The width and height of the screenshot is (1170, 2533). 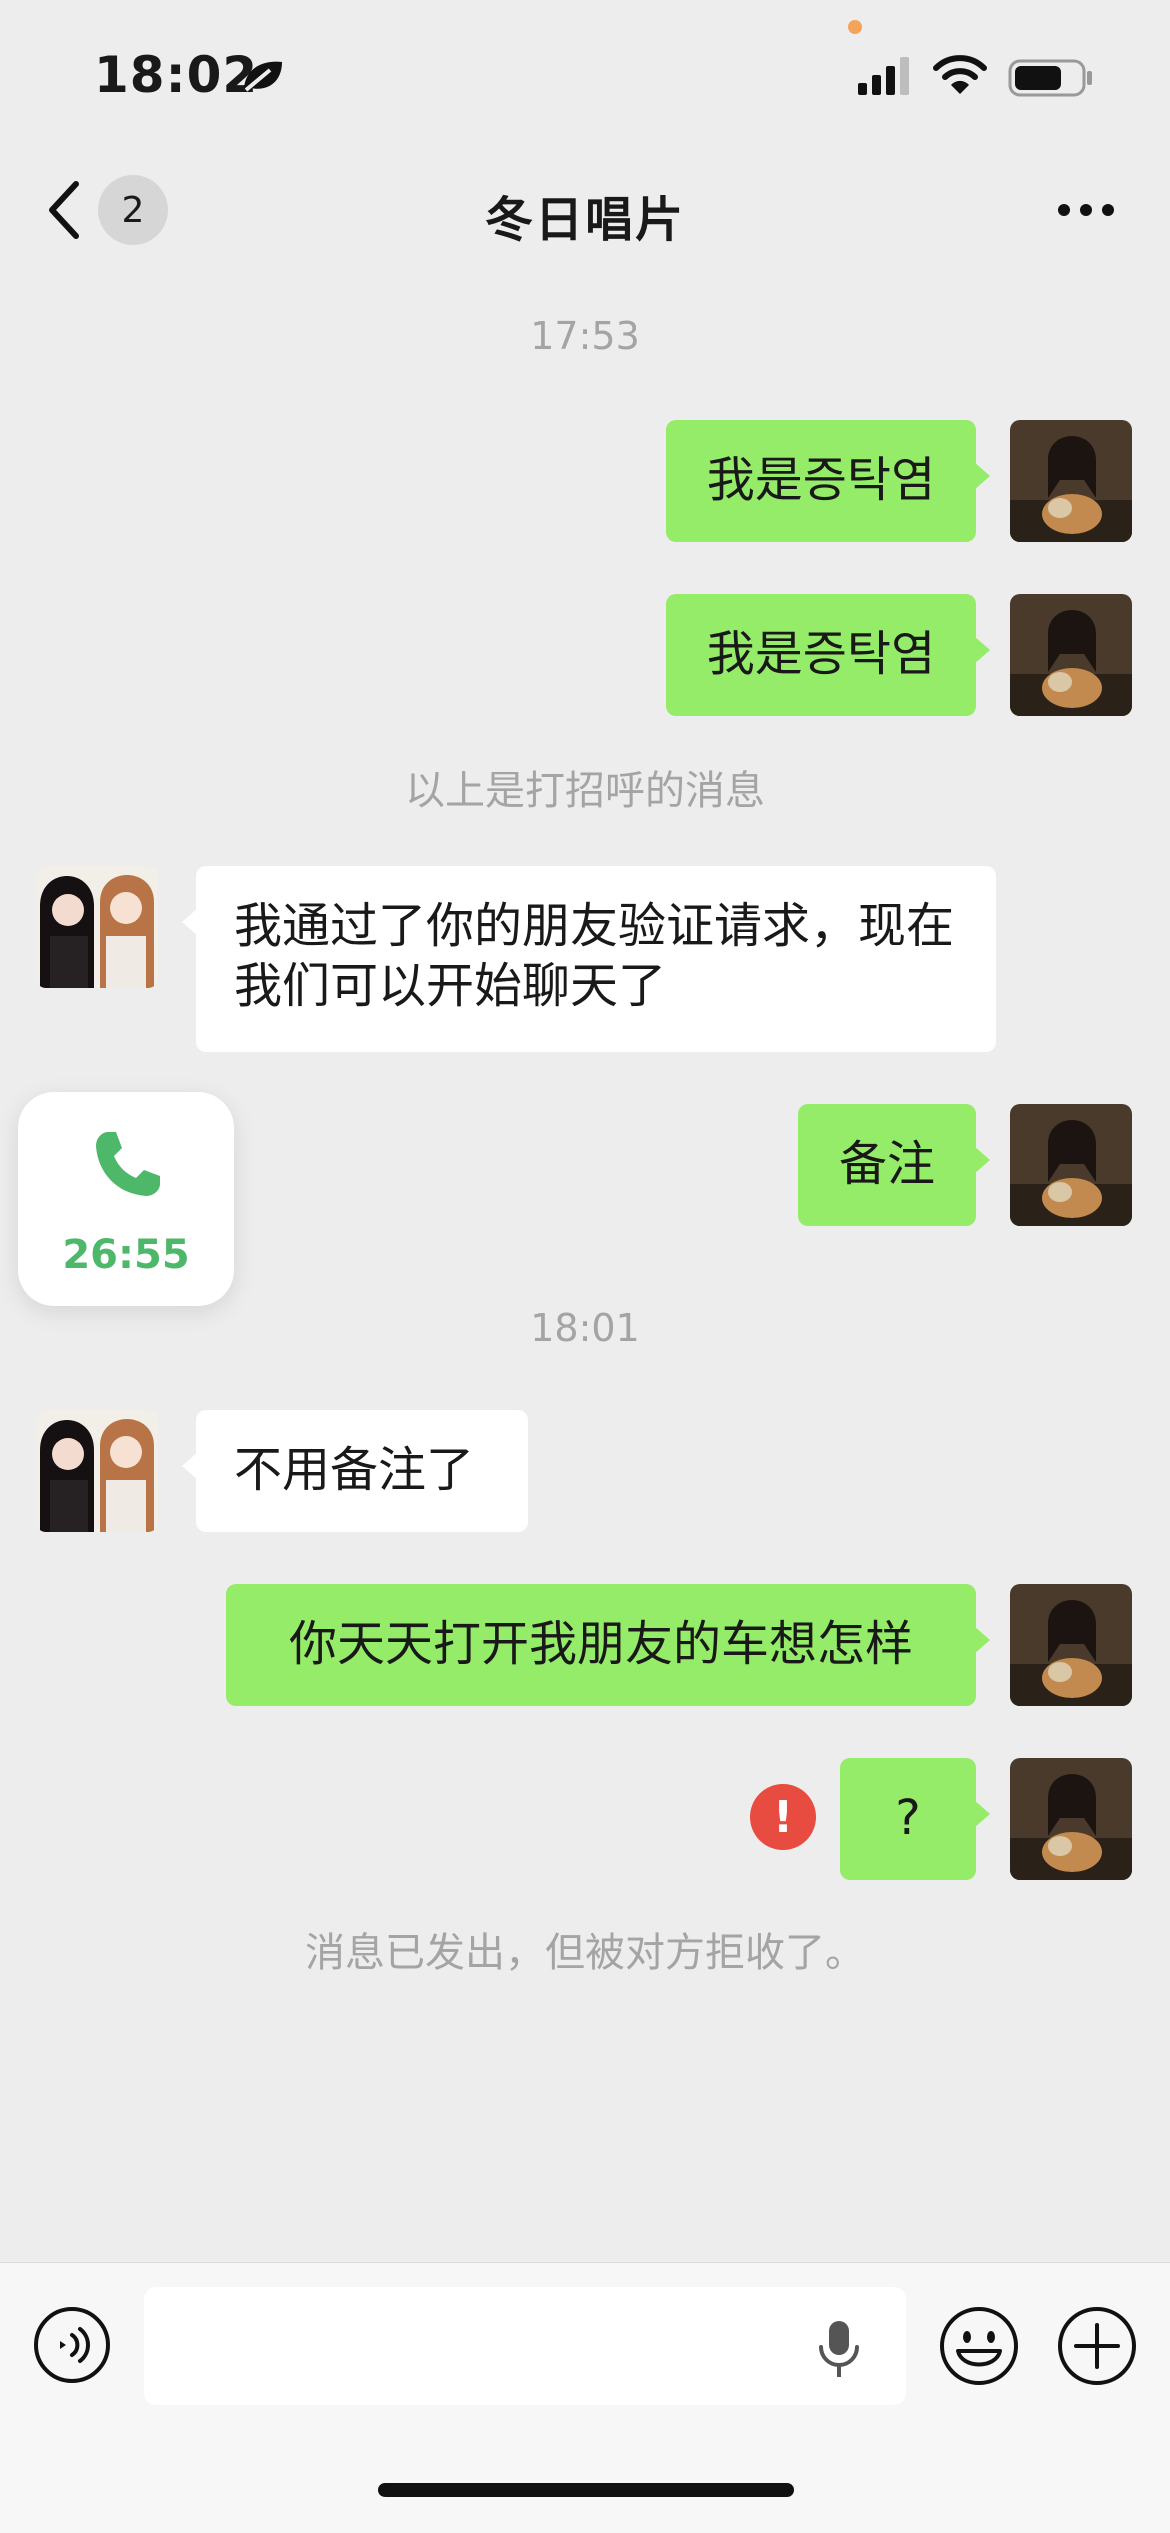 I want to click on message-bubble-received: 不用备注了, so click(x=355, y=1471).